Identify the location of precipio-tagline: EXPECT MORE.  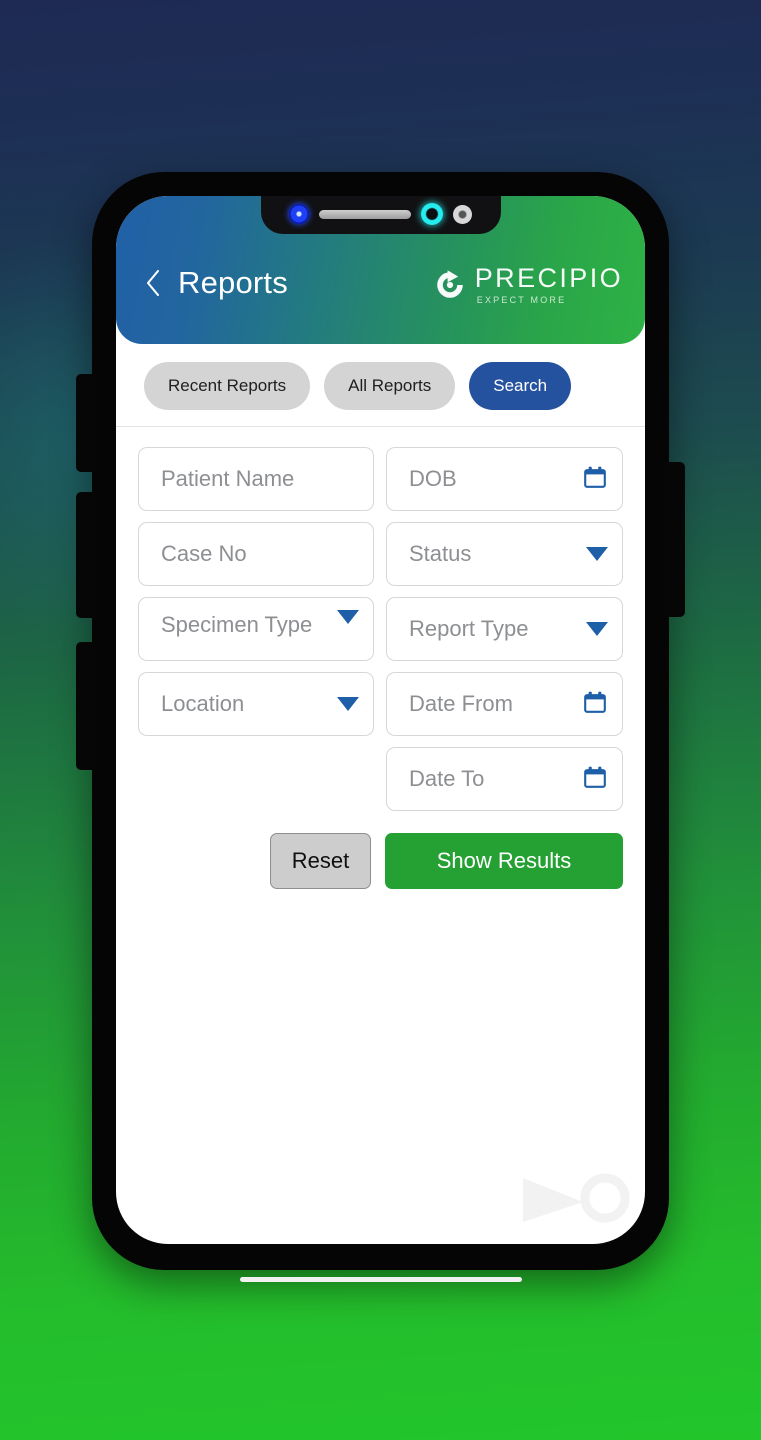
(521, 300).